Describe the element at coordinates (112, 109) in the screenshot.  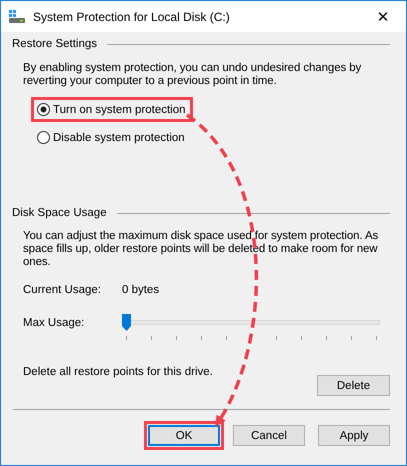
I see `radio-option: Turn on system protection` at that location.